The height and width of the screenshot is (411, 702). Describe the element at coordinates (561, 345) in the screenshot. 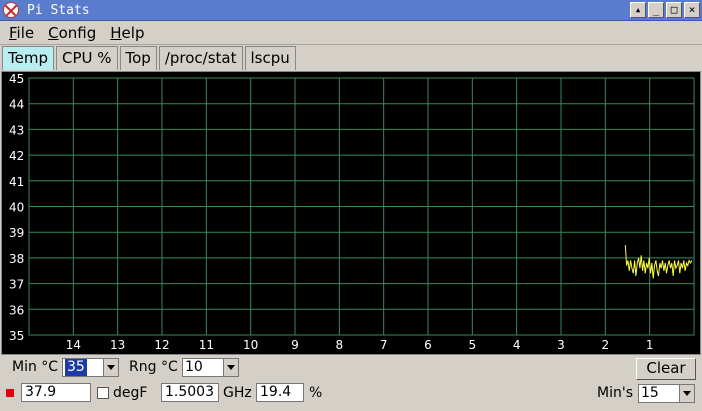

I see `x-tick-label: 3` at that location.